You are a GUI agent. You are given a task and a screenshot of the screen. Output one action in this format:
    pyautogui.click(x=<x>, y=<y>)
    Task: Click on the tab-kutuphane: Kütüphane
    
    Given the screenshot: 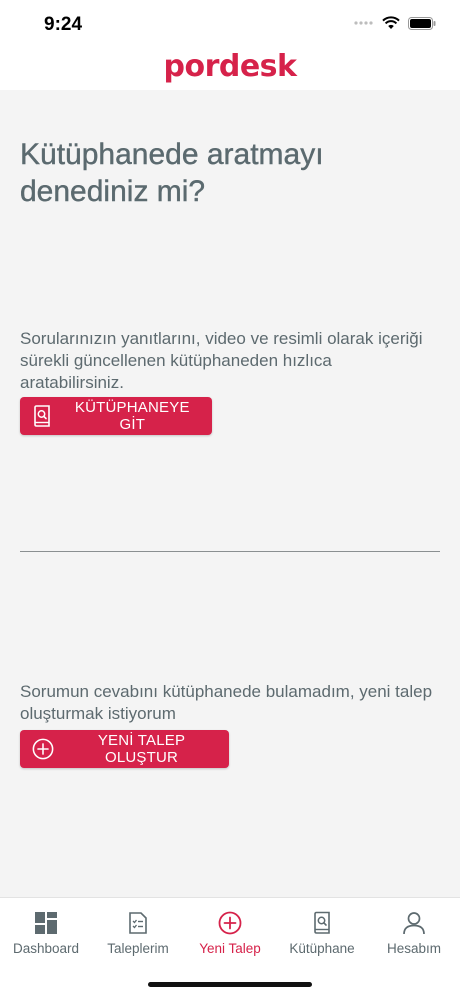 What is the action you would take?
    pyautogui.click(x=322, y=933)
    